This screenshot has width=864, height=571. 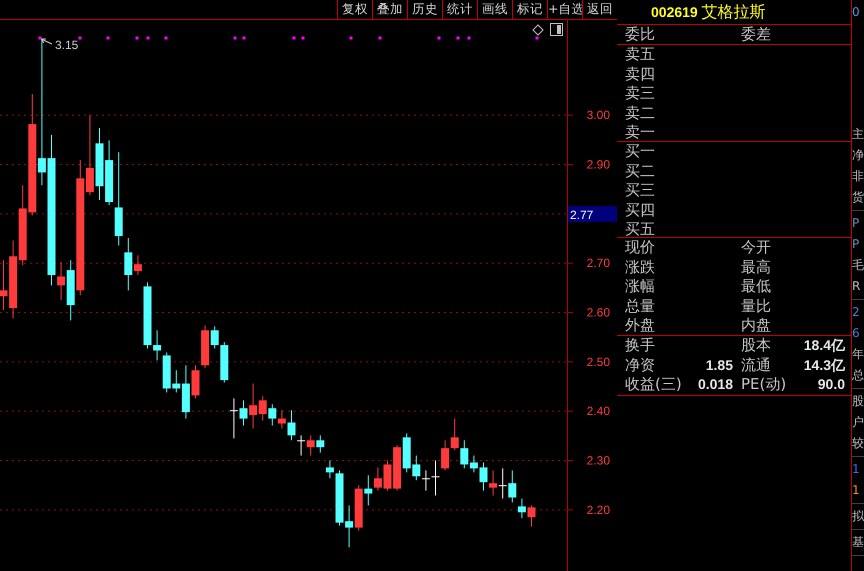 What do you see at coordinates (66, 45) in the screenshot?
I see `high-price-label: 3.15` at bounding box center [66, 45].